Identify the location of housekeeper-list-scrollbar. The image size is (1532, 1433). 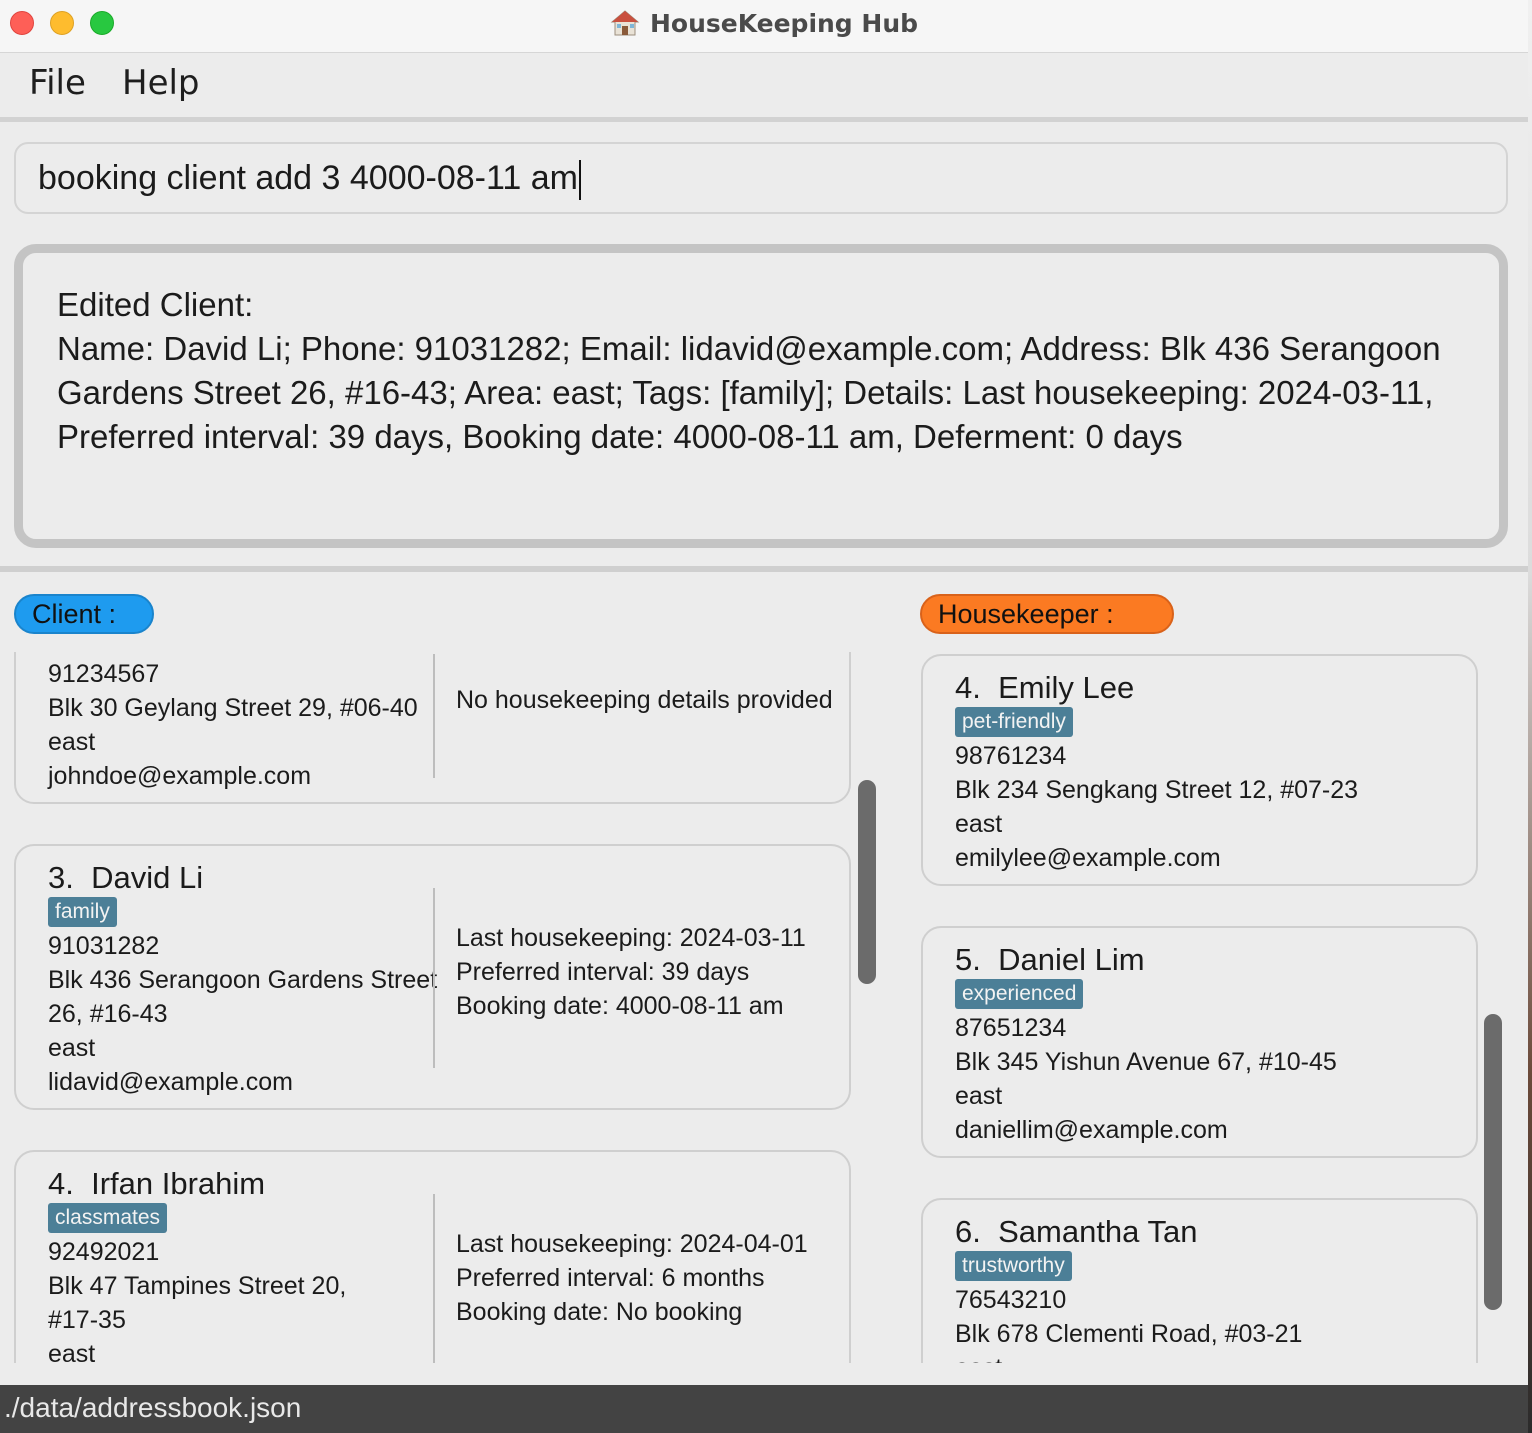
(1493, 1162).